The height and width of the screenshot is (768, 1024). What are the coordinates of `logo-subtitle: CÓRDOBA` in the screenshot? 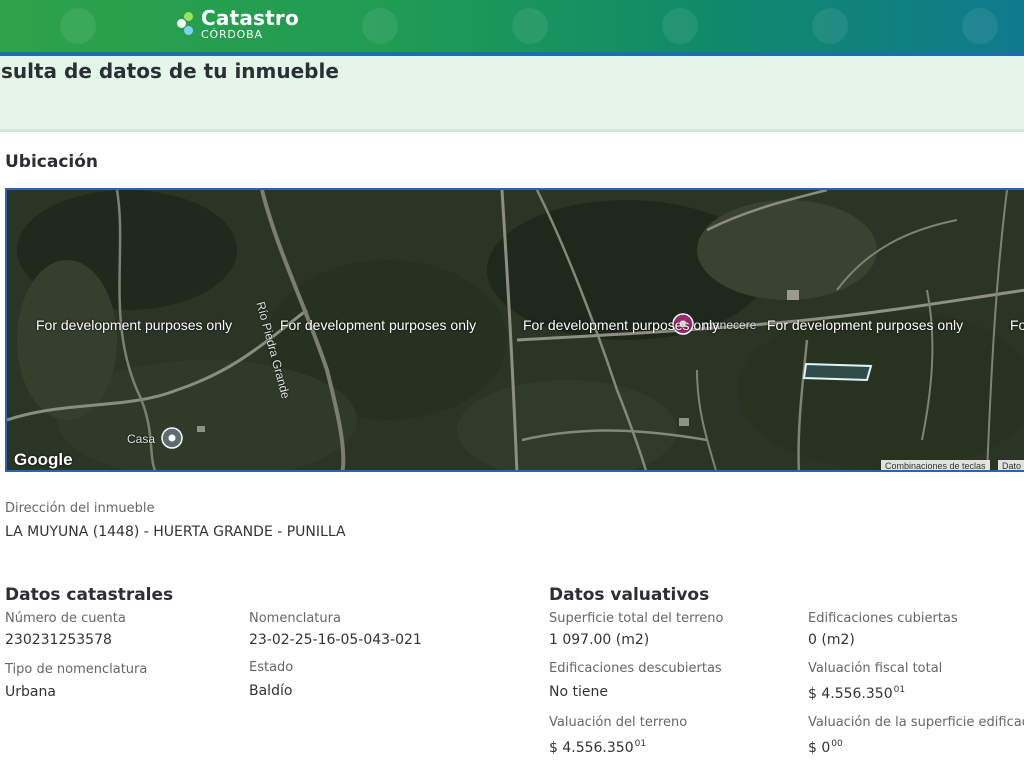 It's located at (232, 34).